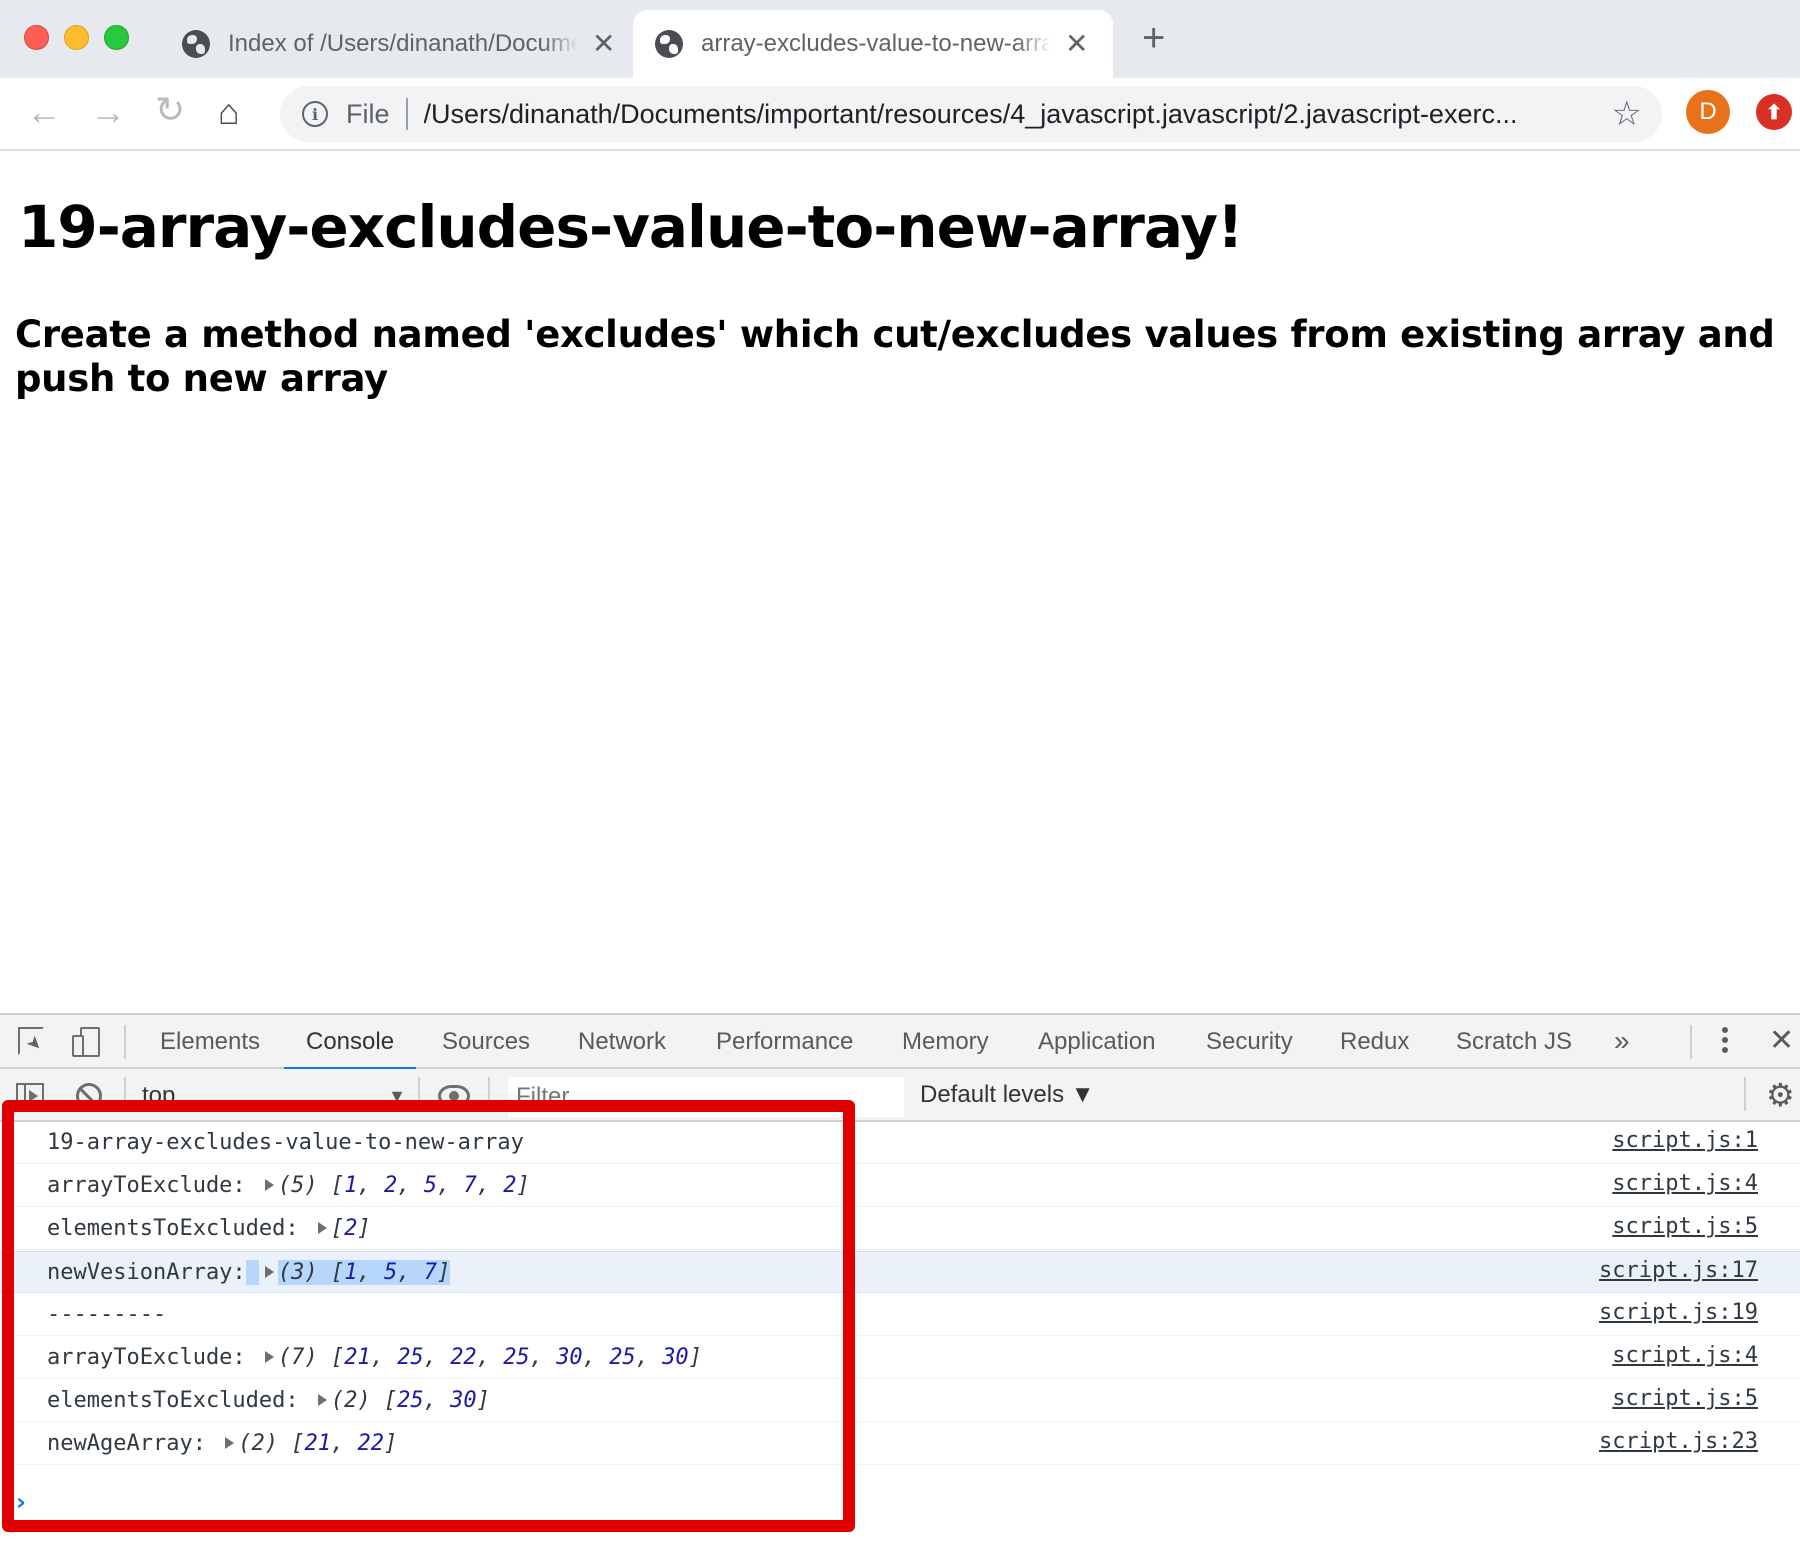  Describe the element at coordinates (1781, 1040) in the screenshot. I see `close-devtools-icon: ✕` at that location.